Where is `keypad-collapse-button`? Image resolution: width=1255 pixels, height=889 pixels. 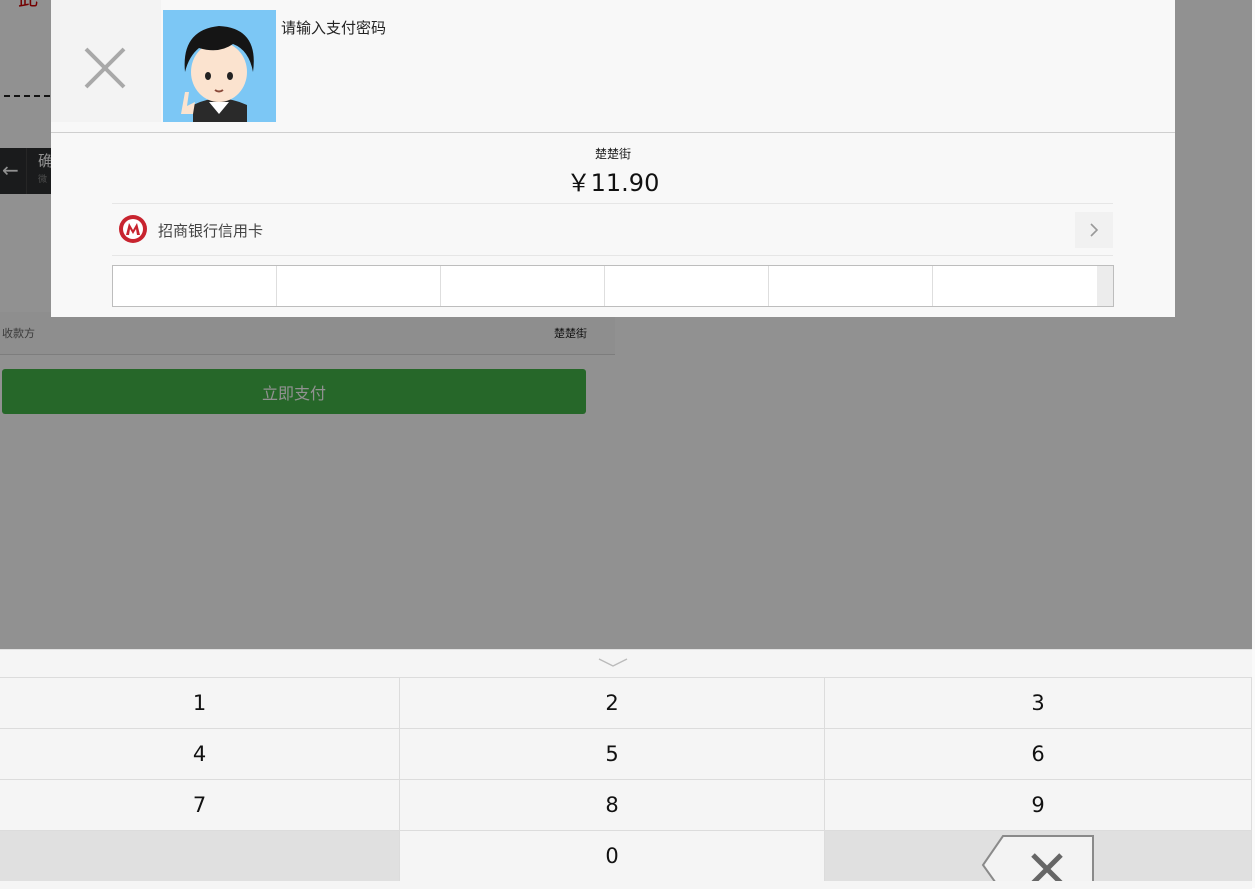
keypad-collapse-button is located at coordinates (626, 663).